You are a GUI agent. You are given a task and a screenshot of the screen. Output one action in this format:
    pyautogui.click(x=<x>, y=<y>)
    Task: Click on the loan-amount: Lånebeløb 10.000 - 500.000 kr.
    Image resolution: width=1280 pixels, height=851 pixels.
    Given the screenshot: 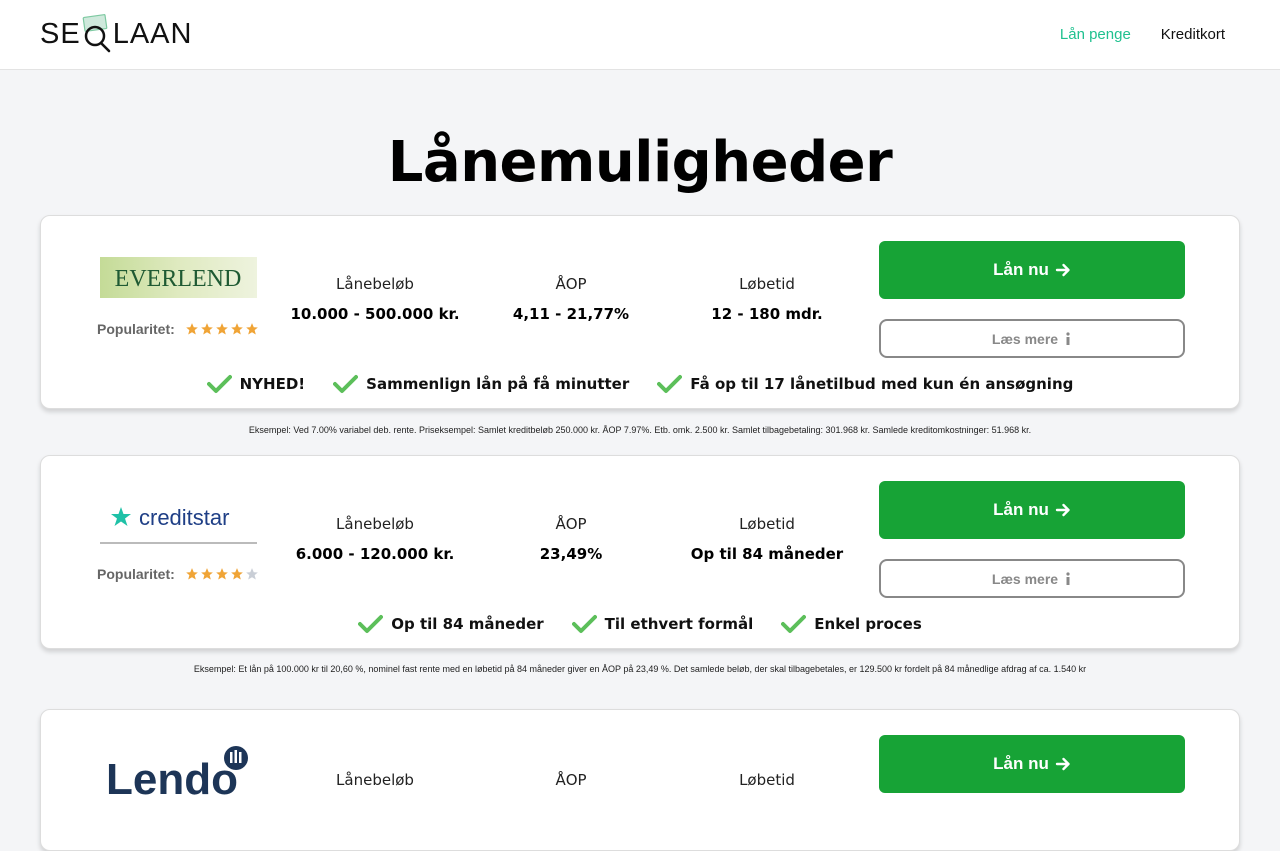 What is the action you would take?
    pyautogui.click(x=375, y=299)
    